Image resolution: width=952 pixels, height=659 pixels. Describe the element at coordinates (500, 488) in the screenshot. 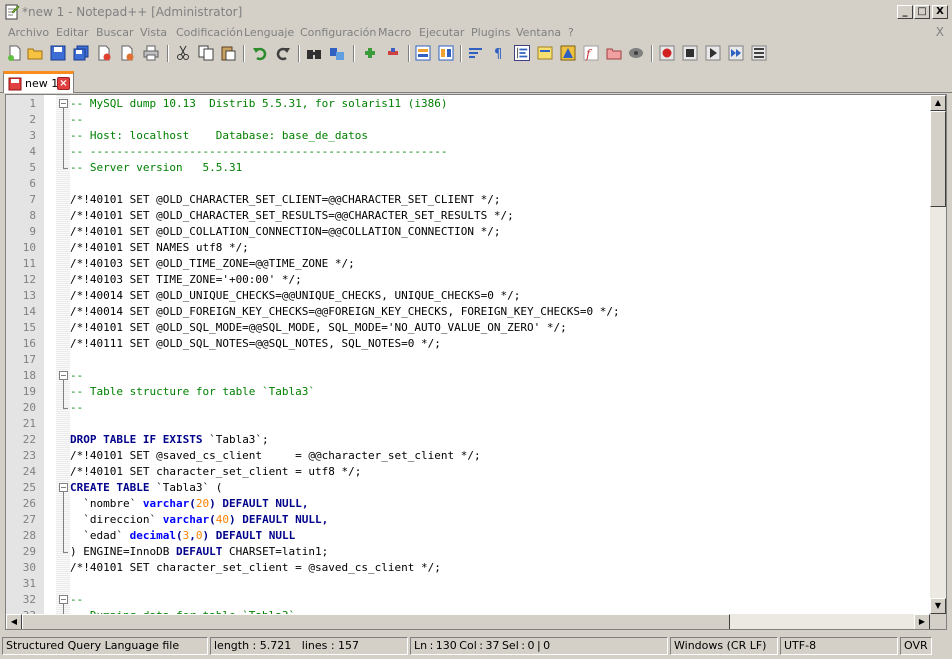

I see `code-line: CREATE TABLE `Tabla3` (` at that location.